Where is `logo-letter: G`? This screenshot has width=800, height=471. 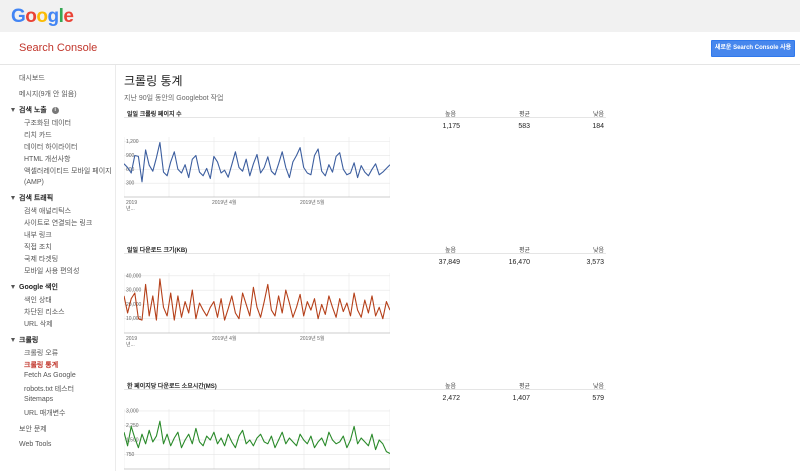 logo-letter: G is located at coordinates (18, 16).